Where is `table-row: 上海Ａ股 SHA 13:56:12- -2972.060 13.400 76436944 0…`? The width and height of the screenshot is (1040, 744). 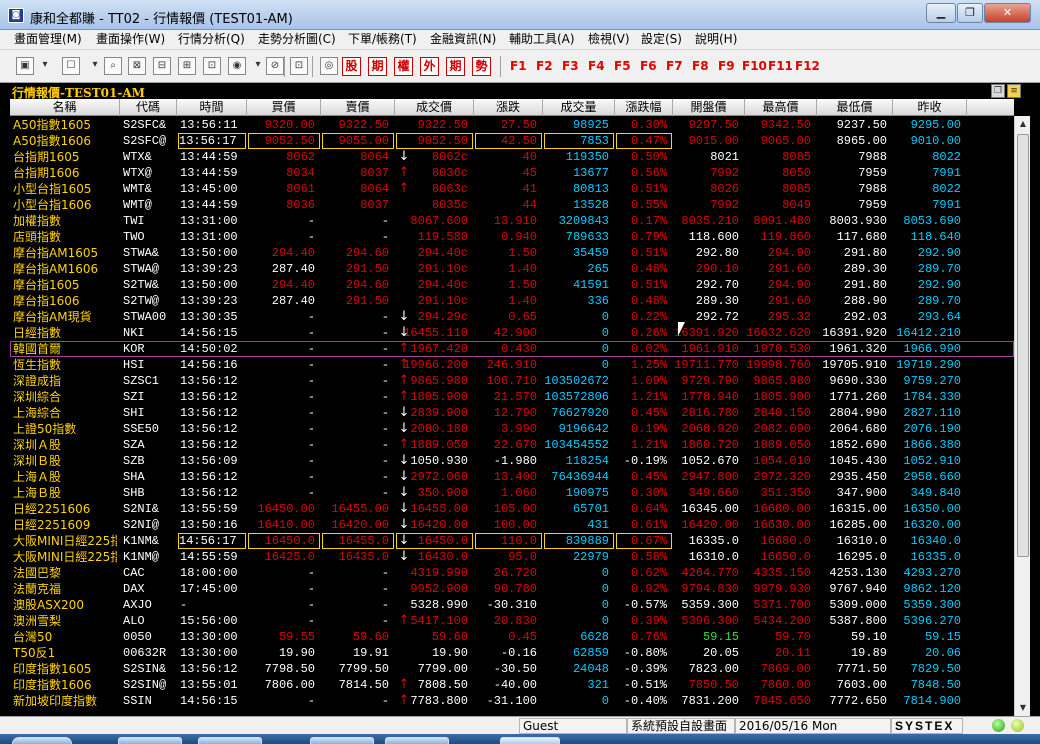 table-row: 上海Ａ股 SHA 13:56:12- -2972.060 13.400 76436944 0… is located at coordinates (512, 477).